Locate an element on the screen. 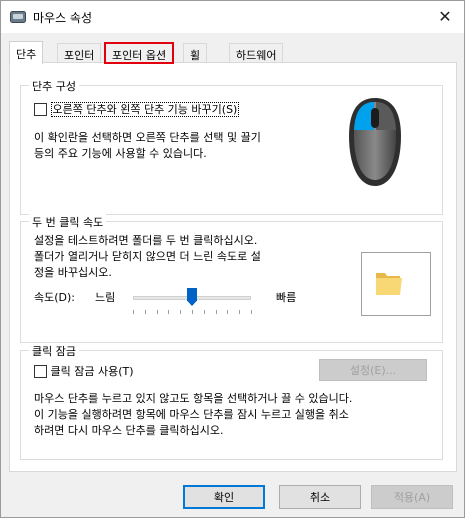 Image resolution: width=465 pixels, height=518 pixels. folder-icon is located at coordinates (389, 282).